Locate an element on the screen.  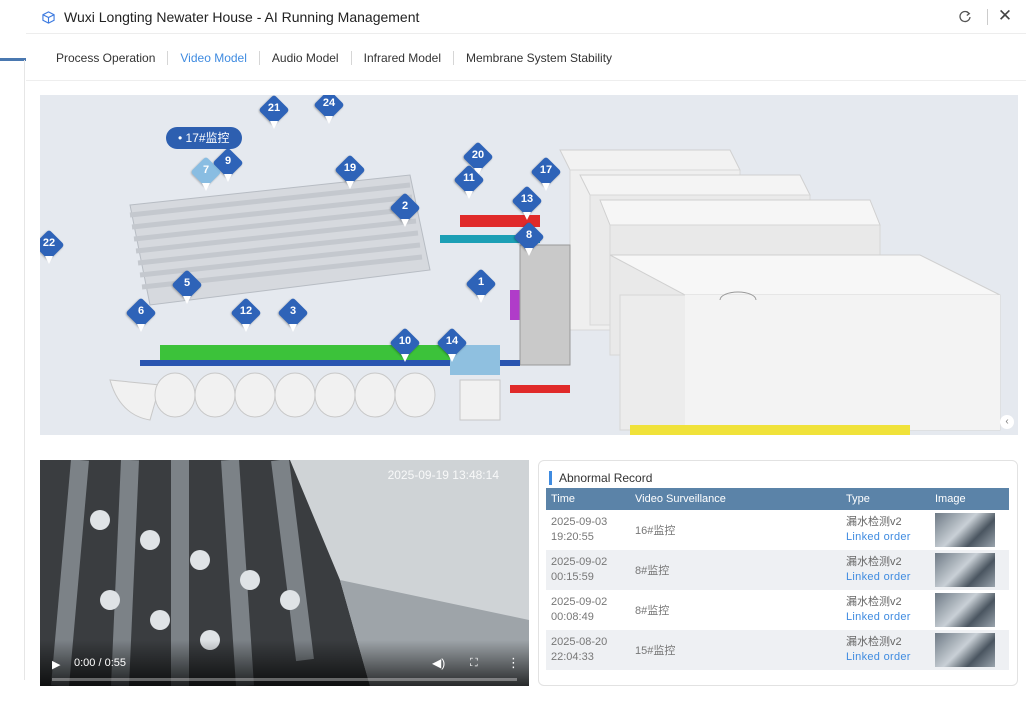
fullscreen-icon: ⛶ is located at coordinates (474, 663).